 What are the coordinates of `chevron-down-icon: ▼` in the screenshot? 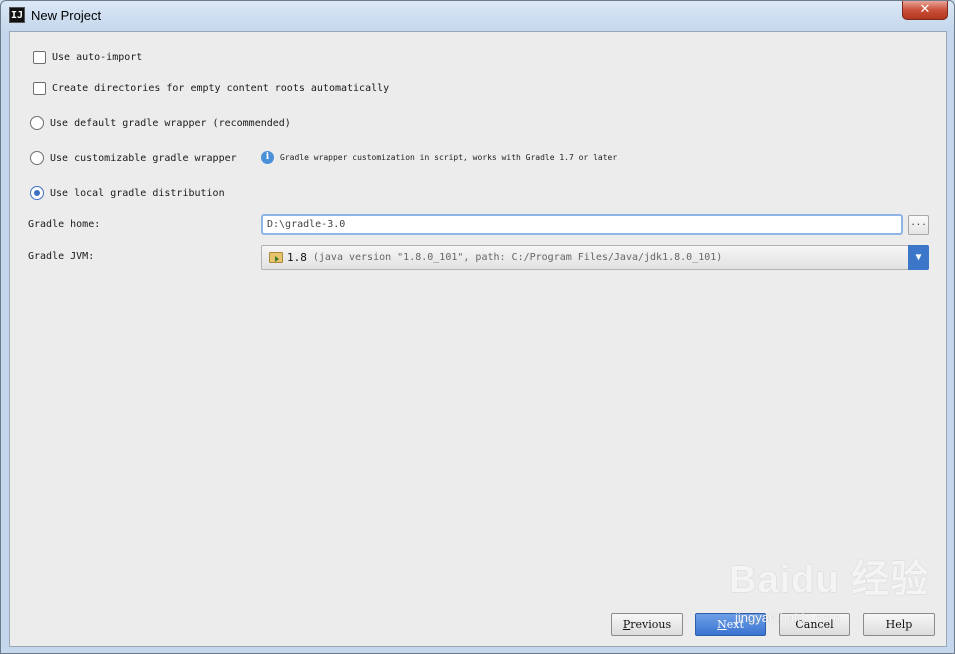 It's located at (918, 257).